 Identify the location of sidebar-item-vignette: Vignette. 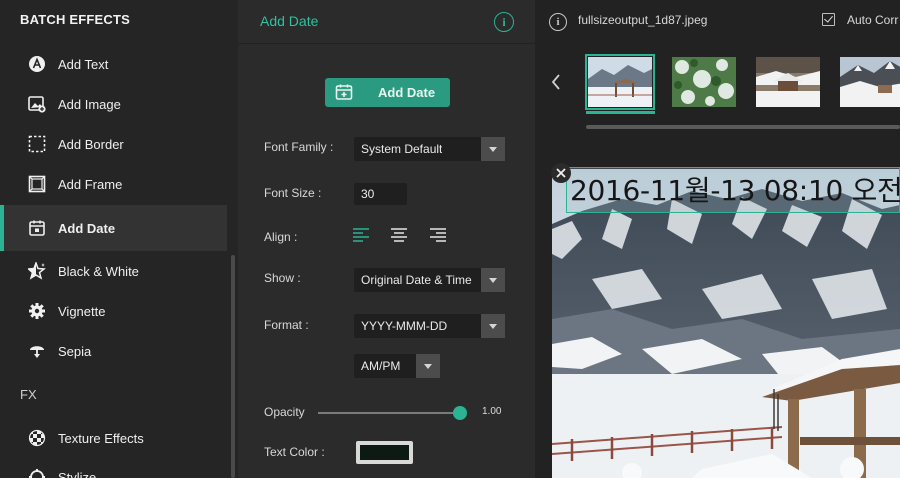
(113, 311).